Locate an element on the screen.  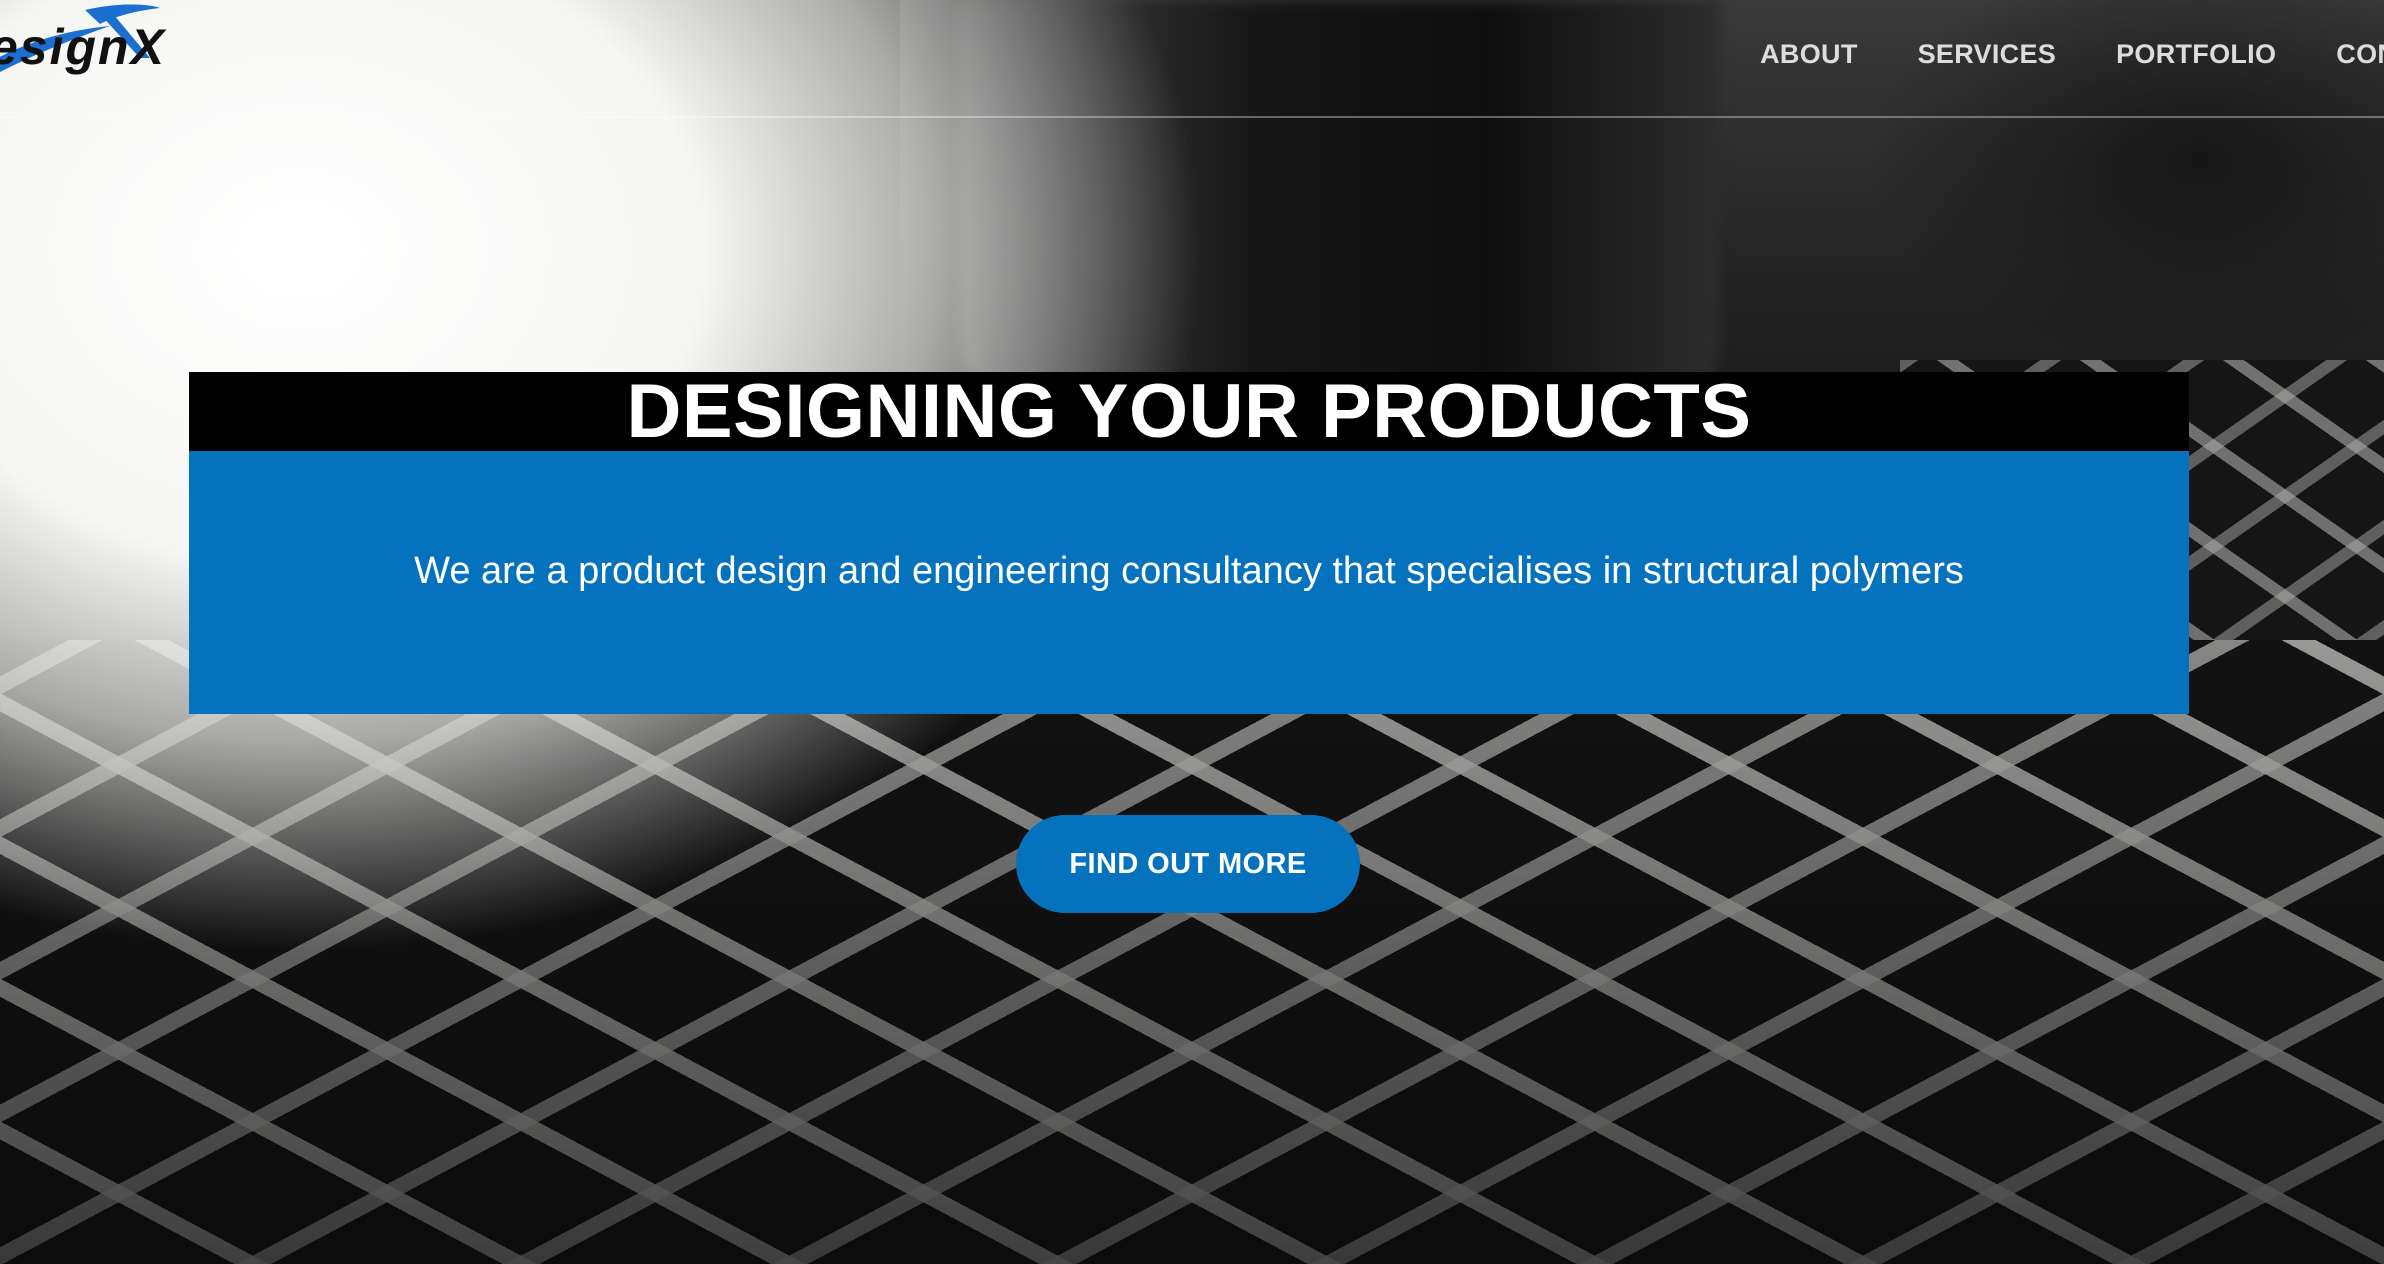
site-header: esignX ABOUT SERVICES PORTFOLIO CONT is located at coordinates (1192, 59).